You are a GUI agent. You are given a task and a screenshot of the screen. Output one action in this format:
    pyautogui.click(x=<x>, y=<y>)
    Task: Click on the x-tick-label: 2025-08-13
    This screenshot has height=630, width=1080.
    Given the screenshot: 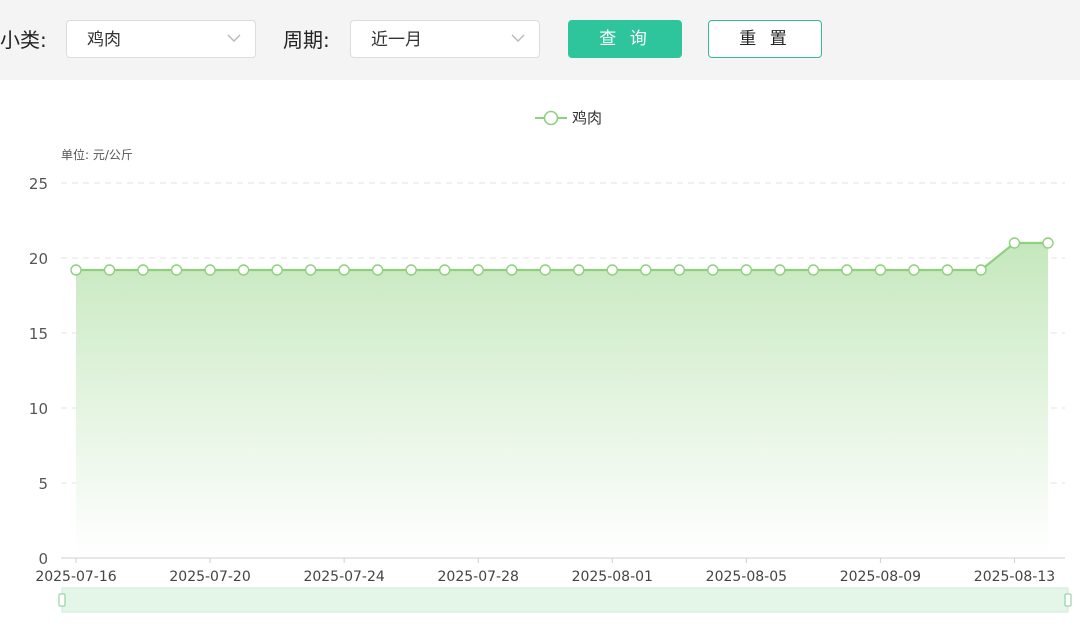 What is the action you would take?
    pyautogui.click(x=1014, y=577)
    